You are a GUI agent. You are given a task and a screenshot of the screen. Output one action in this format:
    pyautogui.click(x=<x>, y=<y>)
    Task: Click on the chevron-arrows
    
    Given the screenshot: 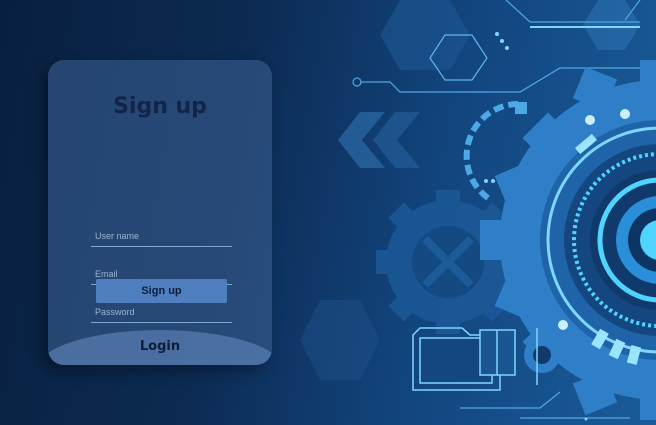 What is the action you would take?
    pyautogui.click(x=379, y=140)
    